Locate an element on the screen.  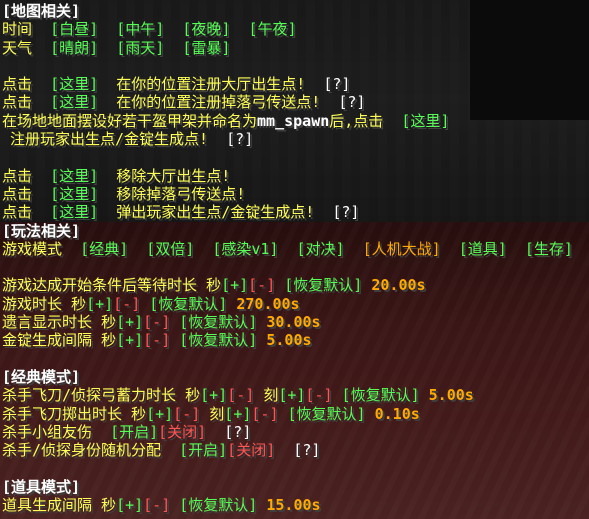
register-lobby-line: 点击 [这里] 在你的位置注册大厅出生点! [?] is located at coordinates (295, 84).